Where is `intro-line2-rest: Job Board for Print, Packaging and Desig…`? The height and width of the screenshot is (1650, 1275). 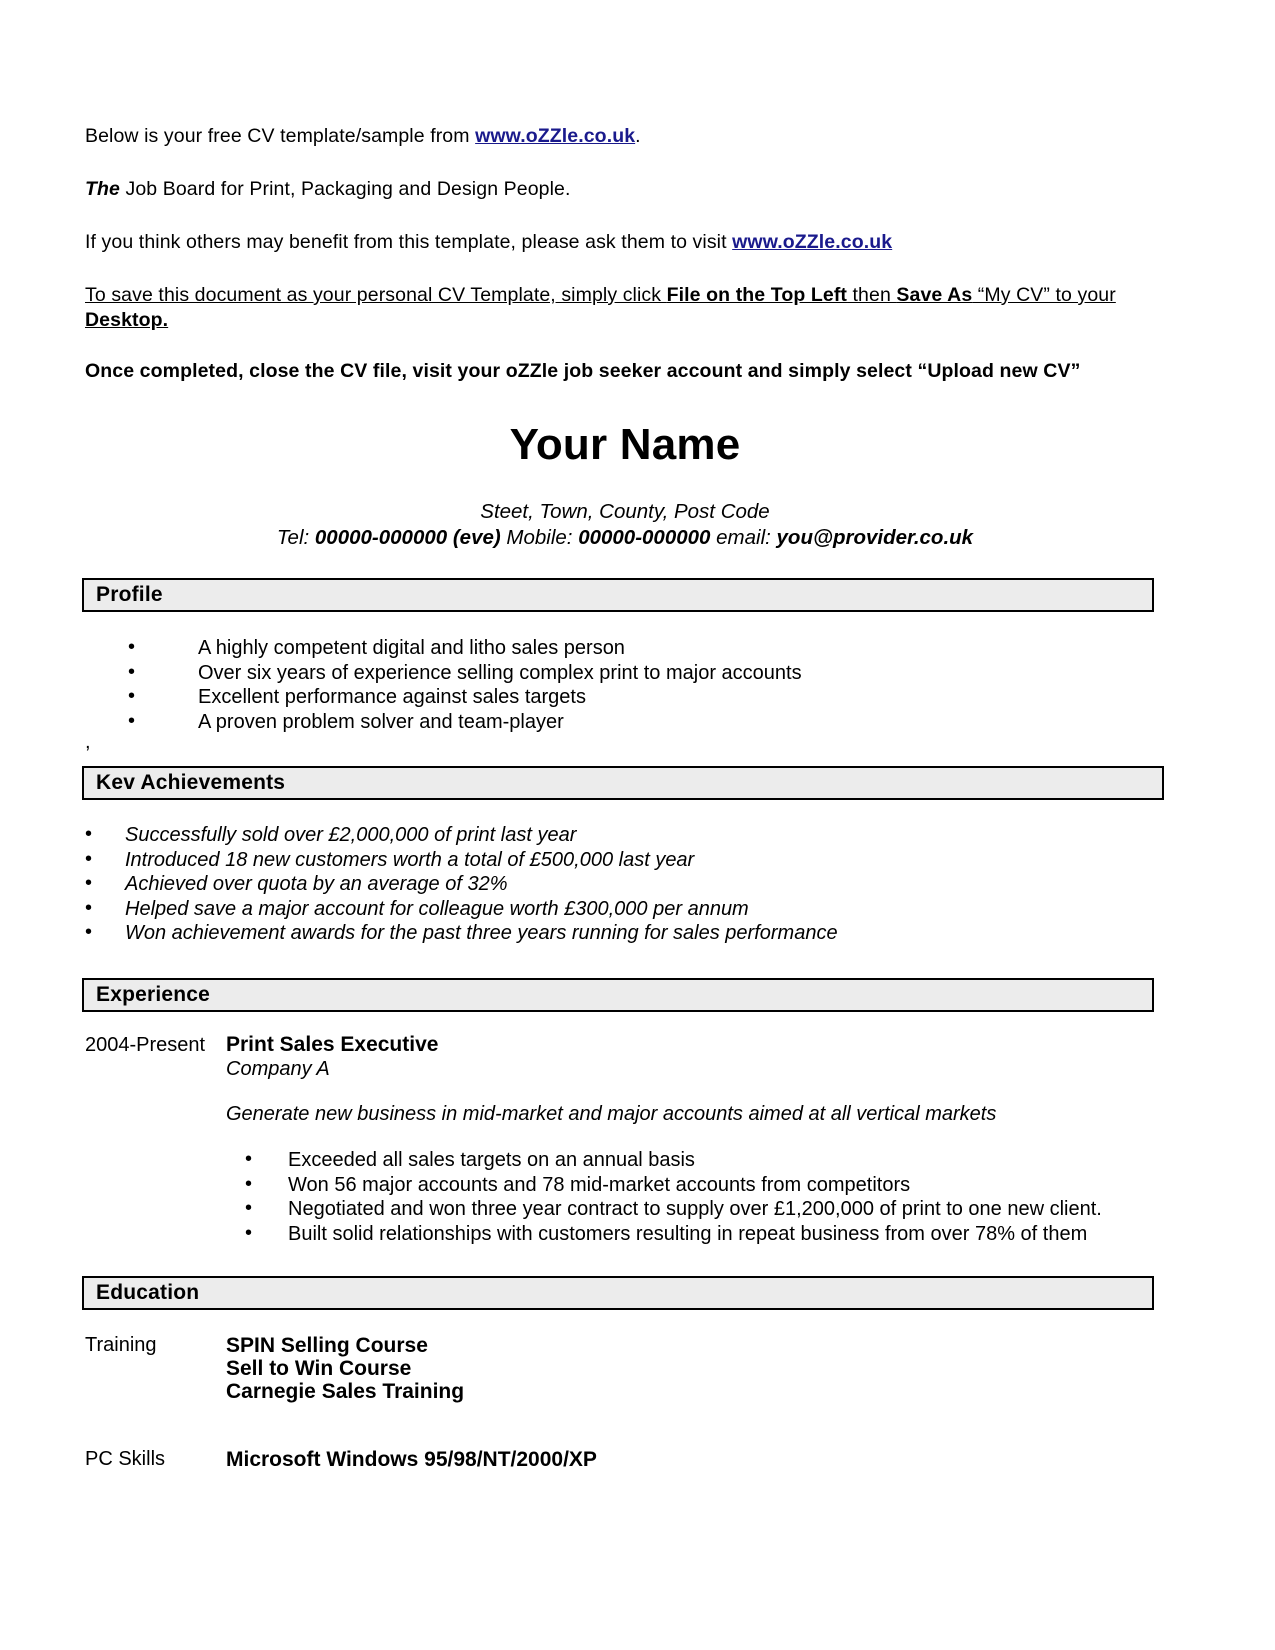
intro-line2-rest: Job Board for Print, Packaging and Desig… is located at coordinates (345, 188).